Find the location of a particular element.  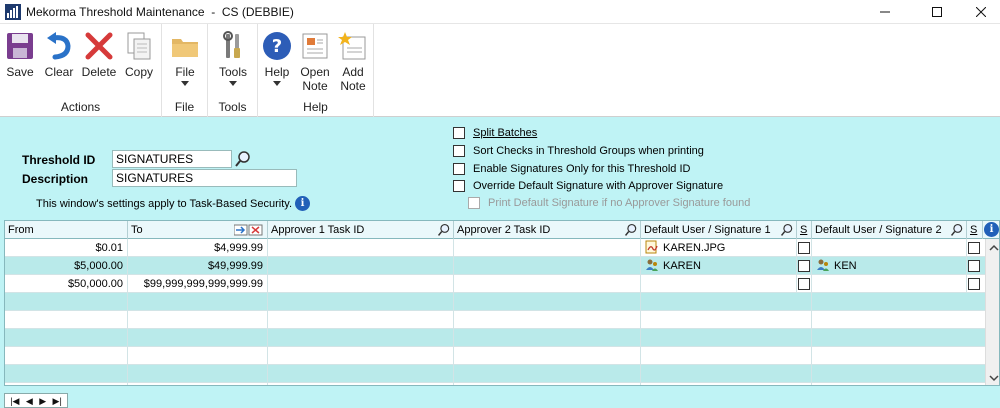

cell-from: $0.01 is located at coordinates (66, 248).